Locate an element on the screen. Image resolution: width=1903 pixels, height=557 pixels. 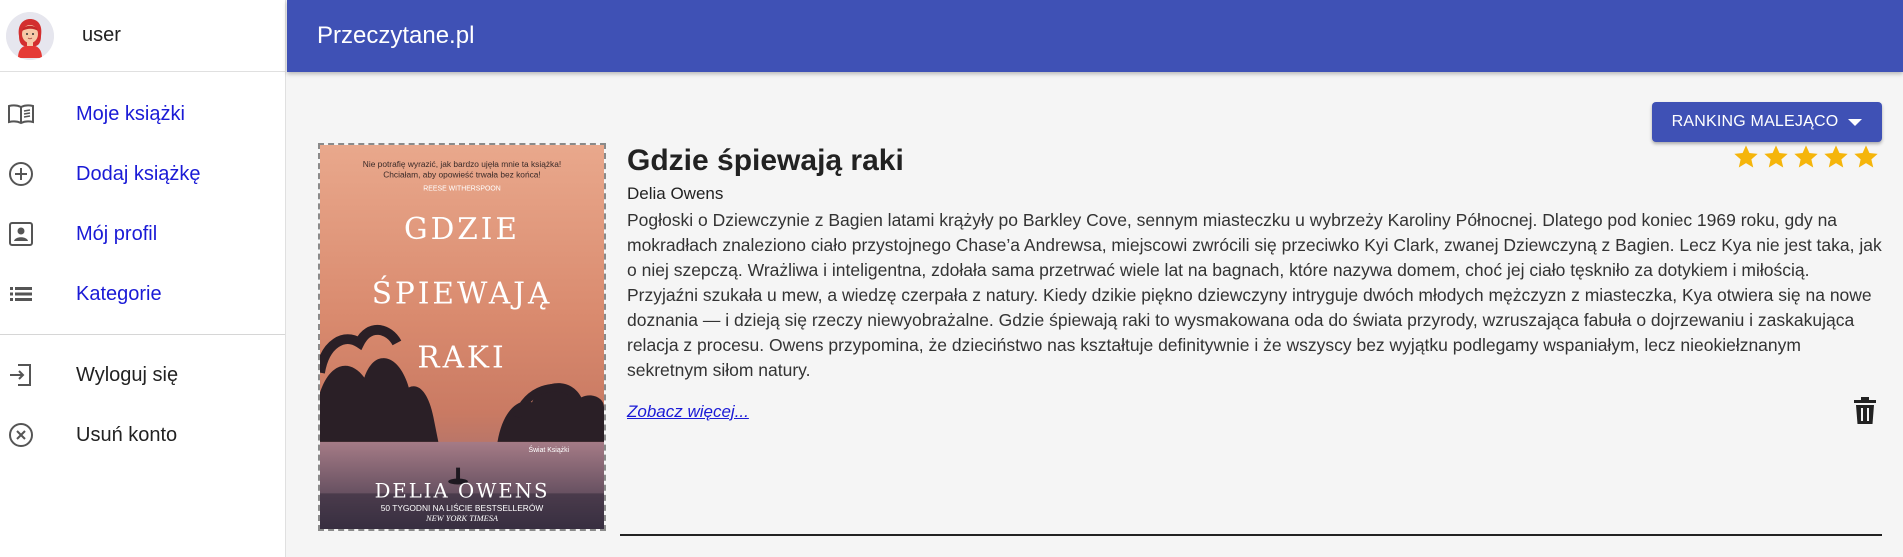
caret-down-icon is located at coordinates (1855, 122).